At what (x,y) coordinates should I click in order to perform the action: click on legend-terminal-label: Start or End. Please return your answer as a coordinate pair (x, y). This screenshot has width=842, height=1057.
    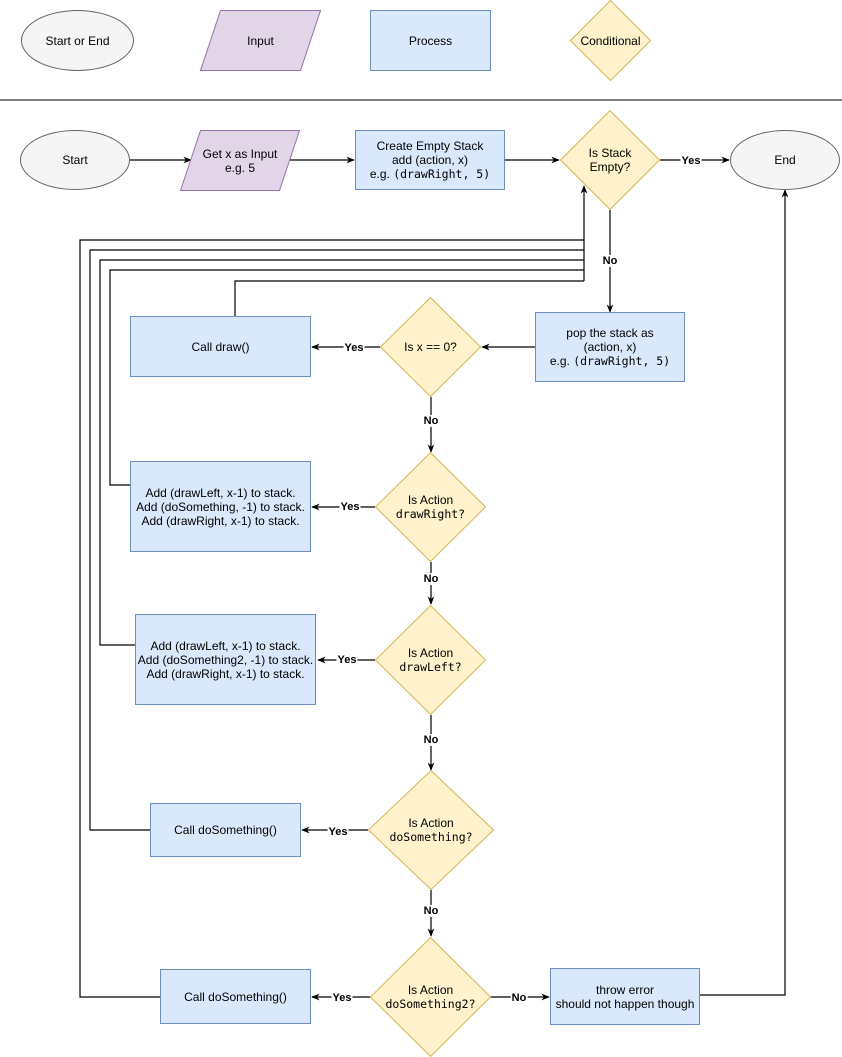
    Looking at the image, I should click on (77, 40).